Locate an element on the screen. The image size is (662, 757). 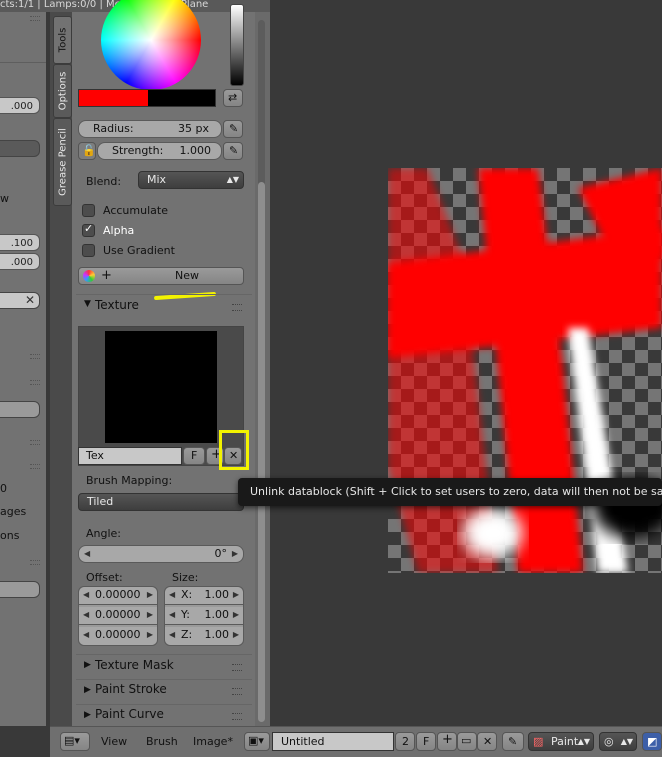
pin-icon: ✎ is located at coordinates (513, 741).